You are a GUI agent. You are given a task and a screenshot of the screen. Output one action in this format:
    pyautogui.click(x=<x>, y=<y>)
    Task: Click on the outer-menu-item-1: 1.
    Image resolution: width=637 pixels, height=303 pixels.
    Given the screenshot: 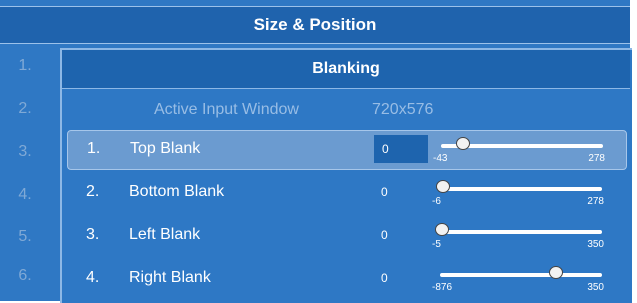 What is the action you would take?
    pyautogui.click(x=25, y=66)
    